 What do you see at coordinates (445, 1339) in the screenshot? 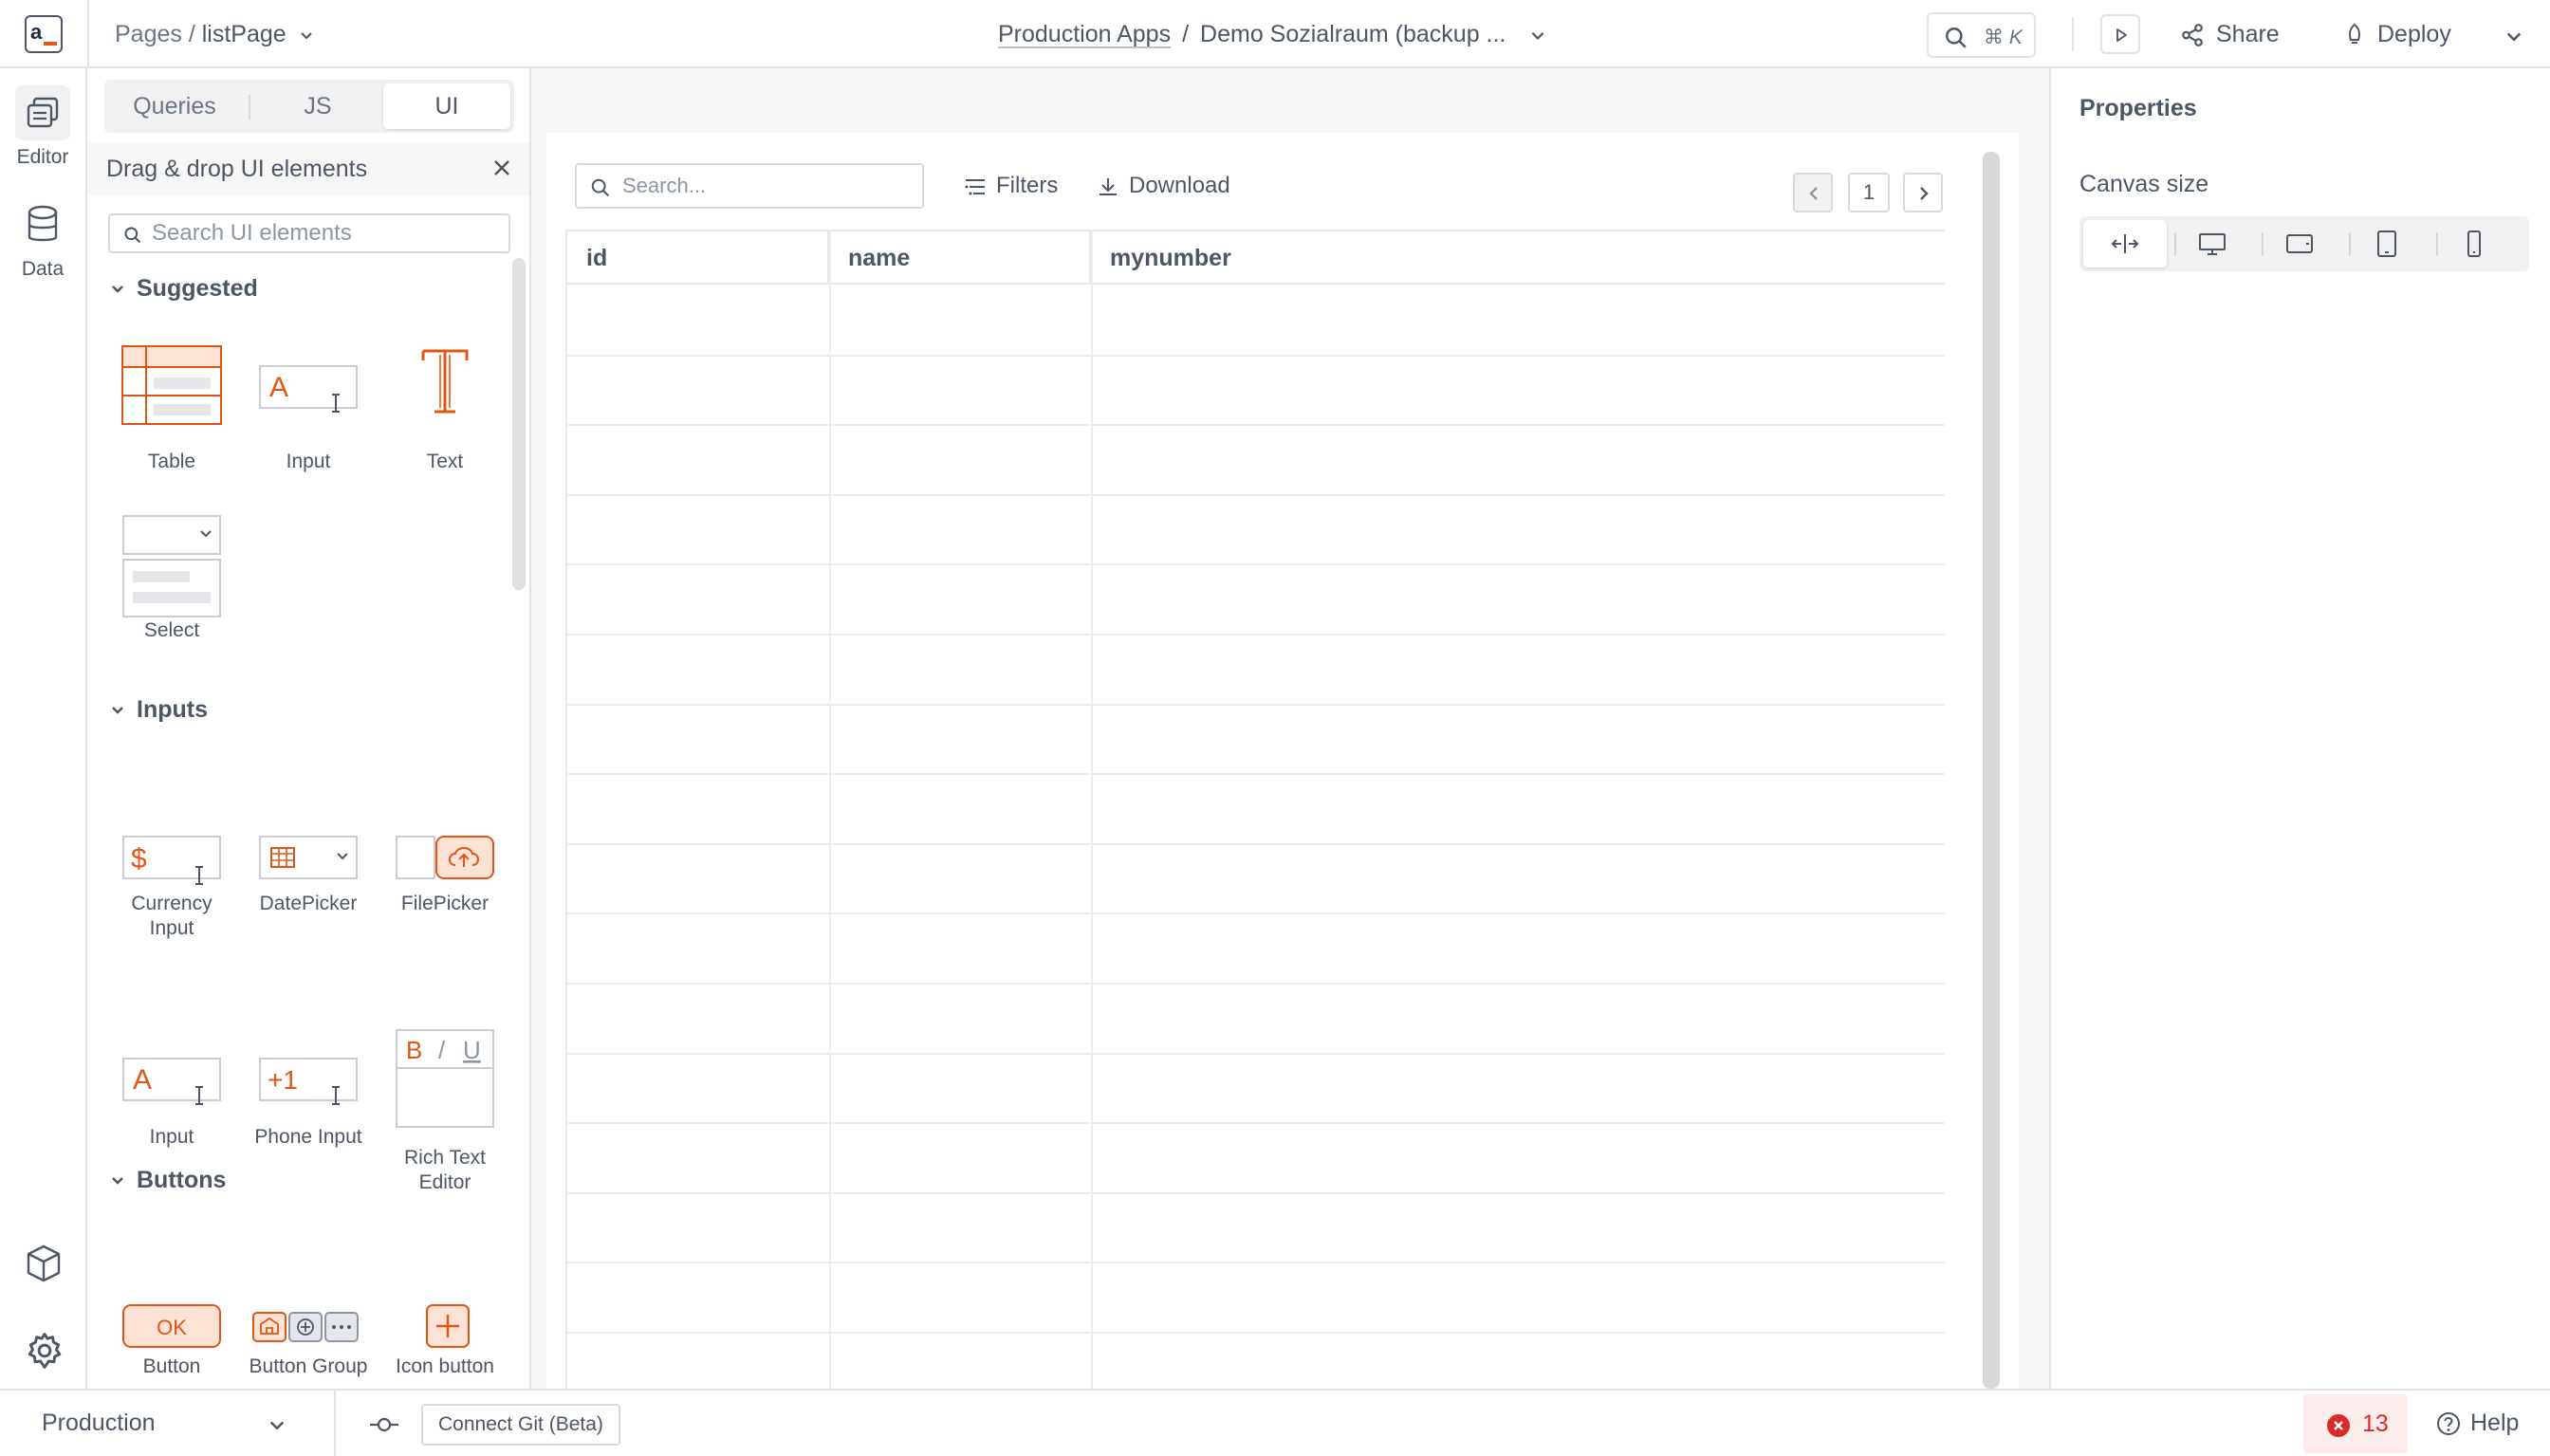
I see `widget-icon-button: Icon button` at bounding box center [445, 1339].